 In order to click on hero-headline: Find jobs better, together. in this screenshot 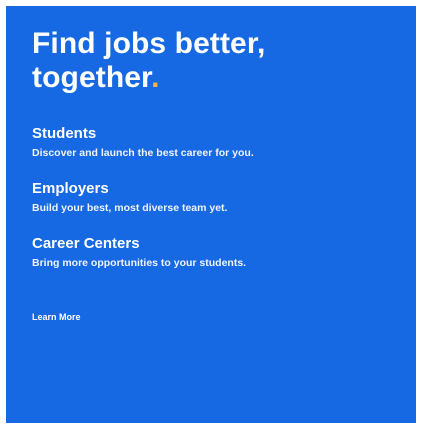, I will do `click(212, 61)`.